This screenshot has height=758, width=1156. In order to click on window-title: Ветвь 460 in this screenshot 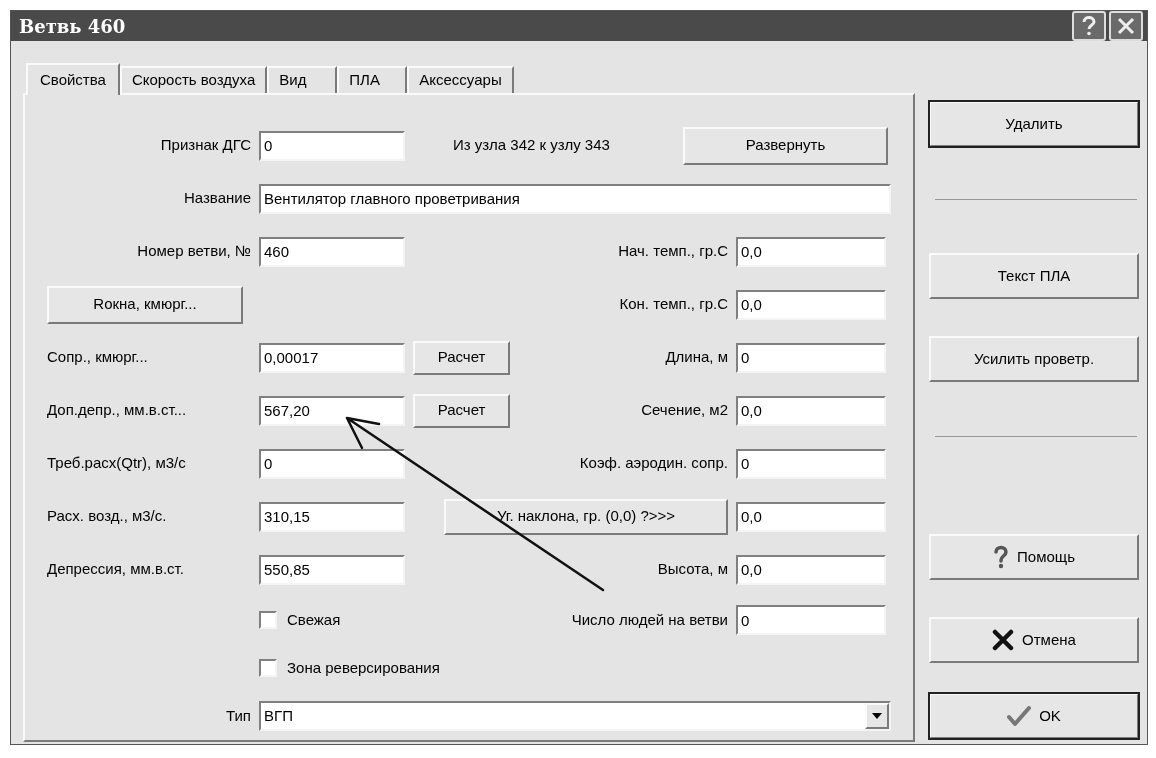, I will do `click(72, 26)`.